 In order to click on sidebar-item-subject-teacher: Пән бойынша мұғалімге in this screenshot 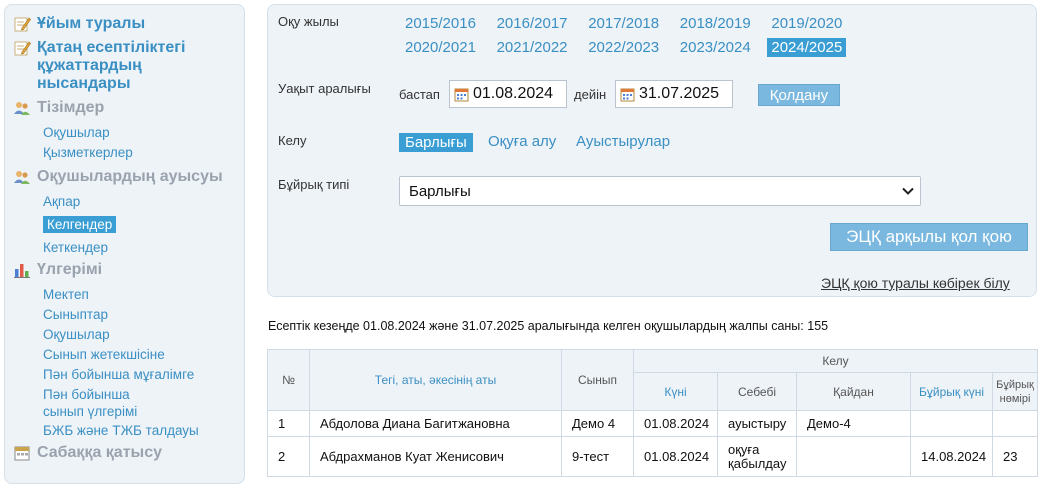, I will do `click(139, 375)`.